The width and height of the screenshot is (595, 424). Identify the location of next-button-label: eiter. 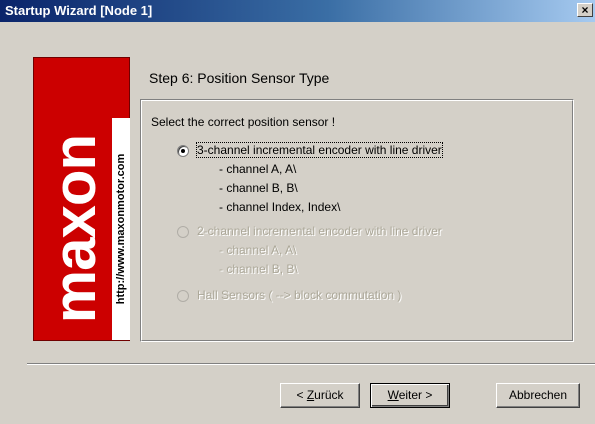
(410, 395).